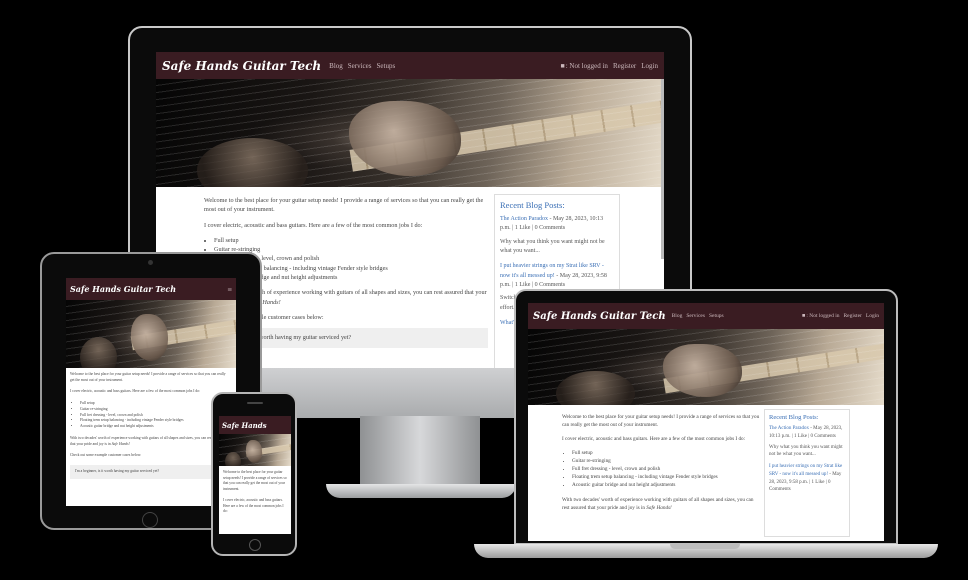 This screenshot has height=580, width=968. What do you see at coordinates (421, 491) in the screenshot?
I see `monitor-foot` at bounding box center [421, 491].